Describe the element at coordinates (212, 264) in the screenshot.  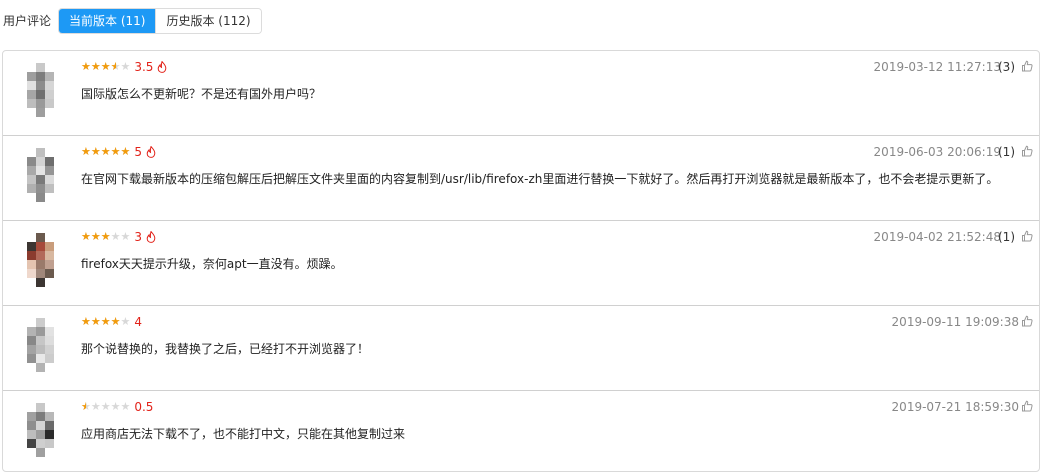
I see `review-text: firefox天天提示升级，奈何apt一直没有。烦躁。` at that location.